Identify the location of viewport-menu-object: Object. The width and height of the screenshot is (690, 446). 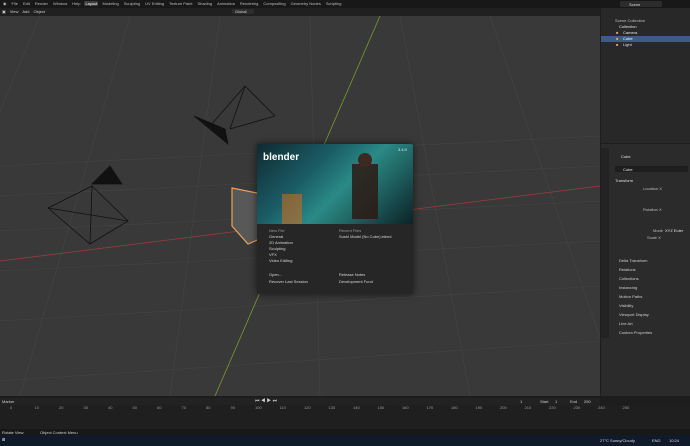
(40, 11).